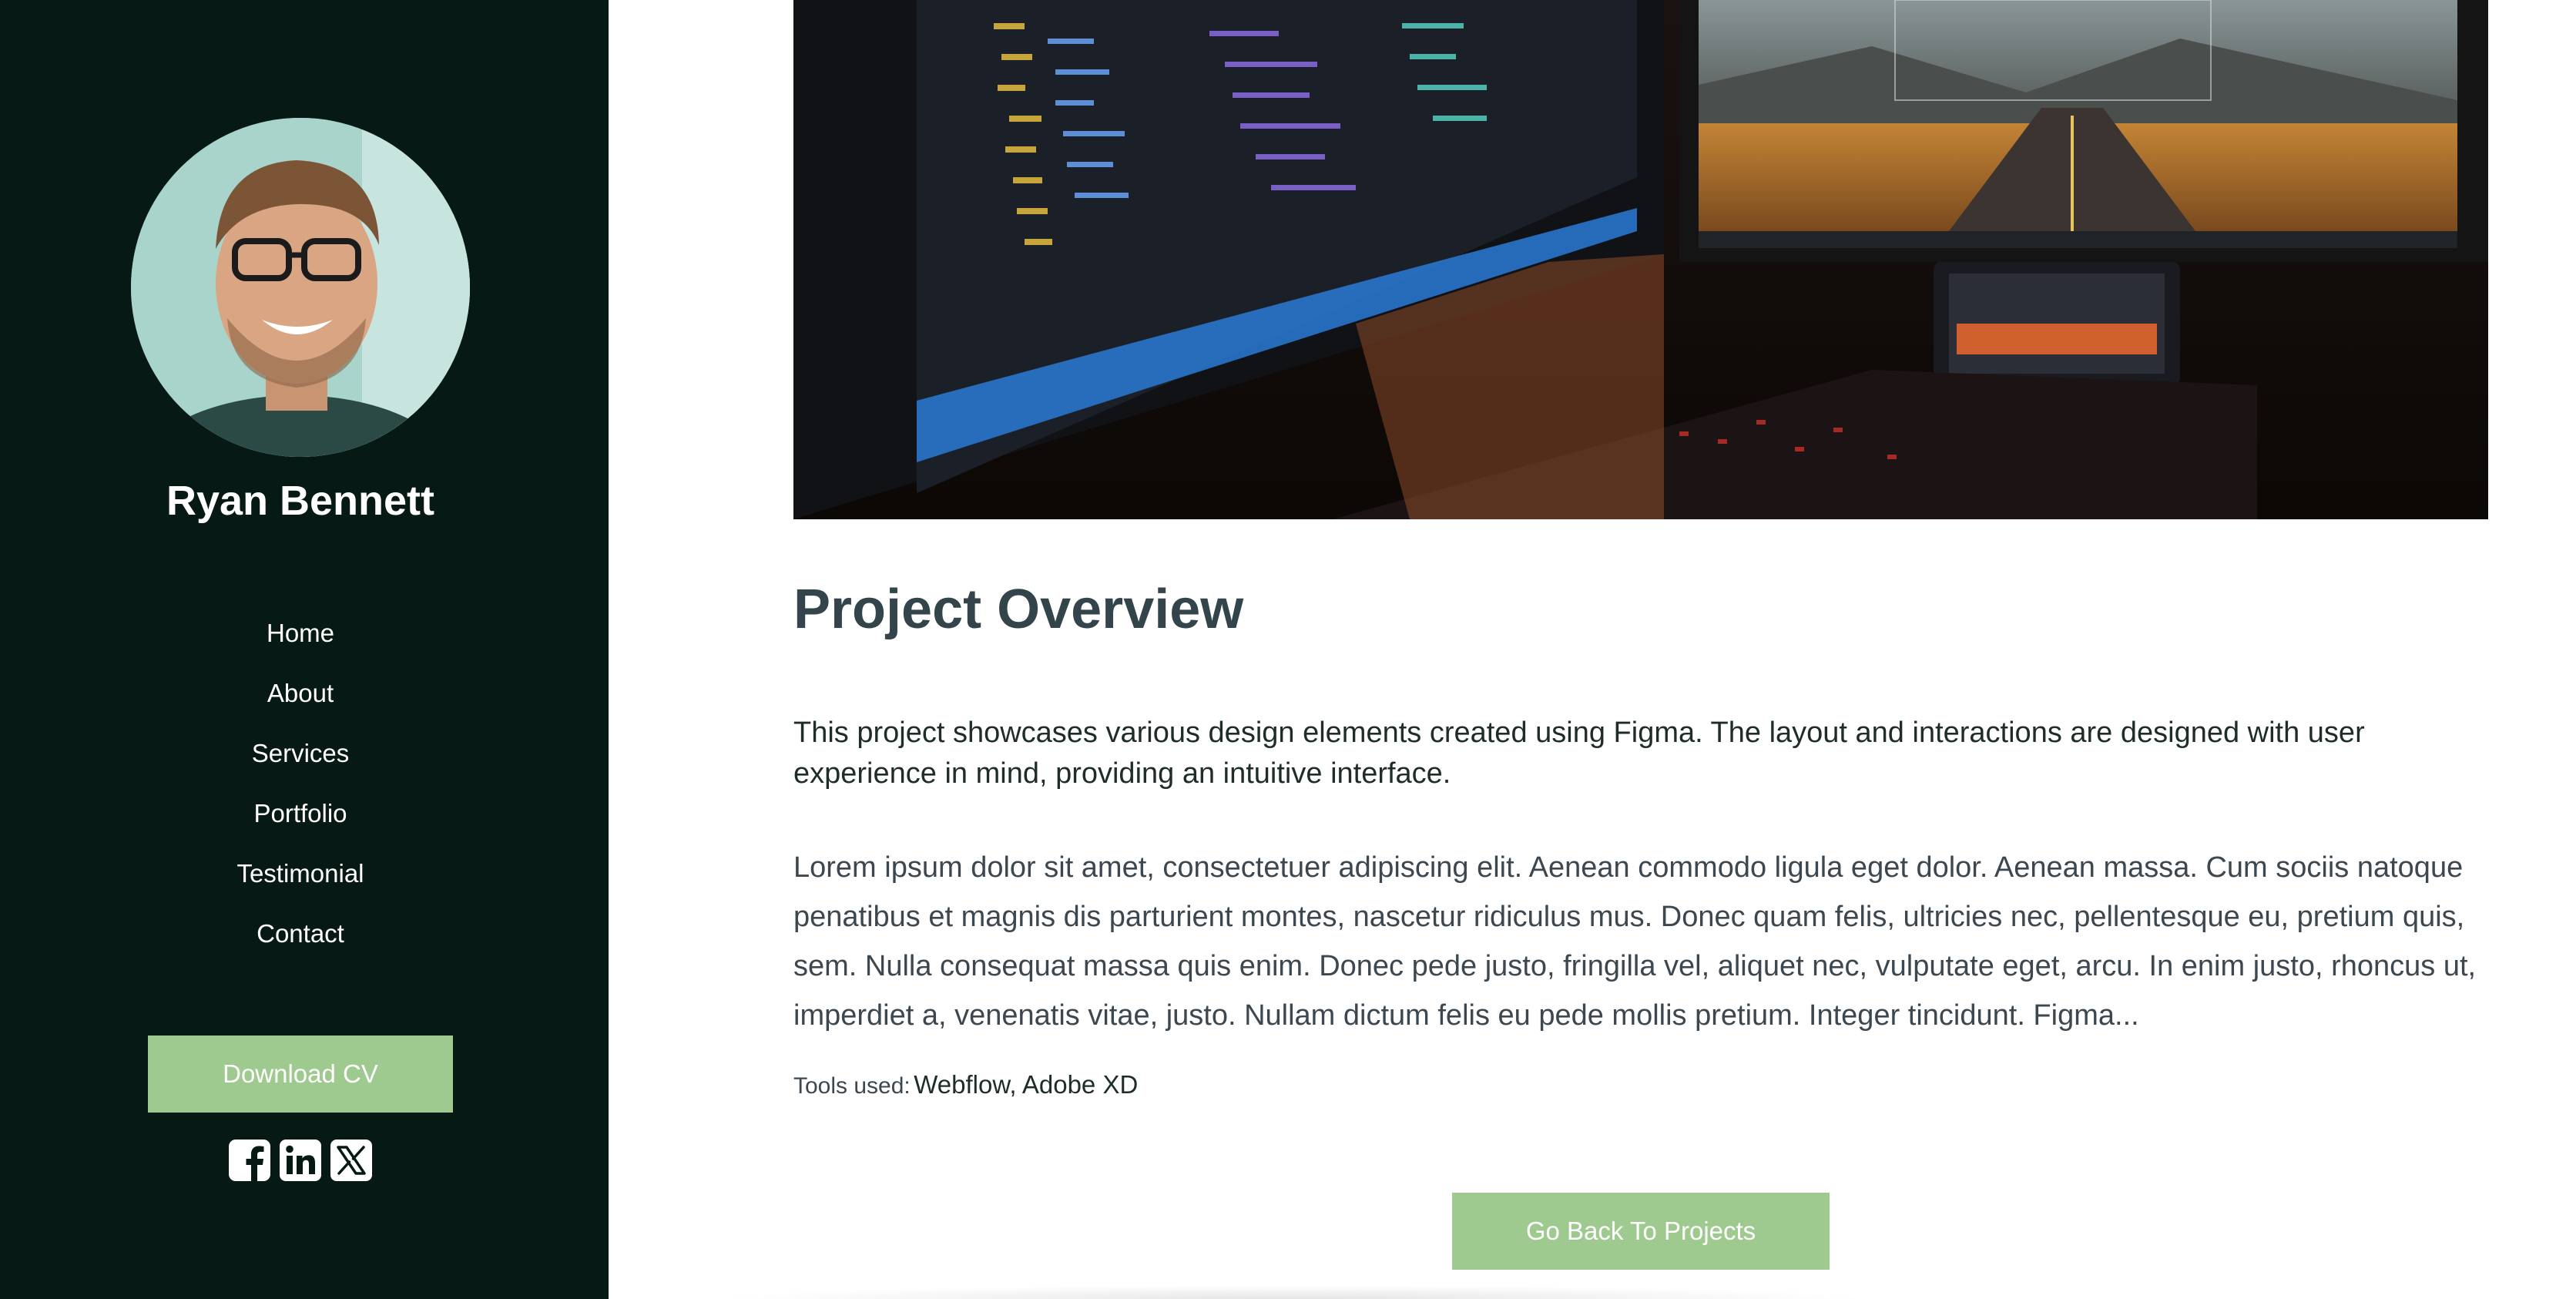 Image resolution: width=2576 pixels, height=1299 pixels. I want to click on download-cv-button: Download CV, so click(300, 1074).